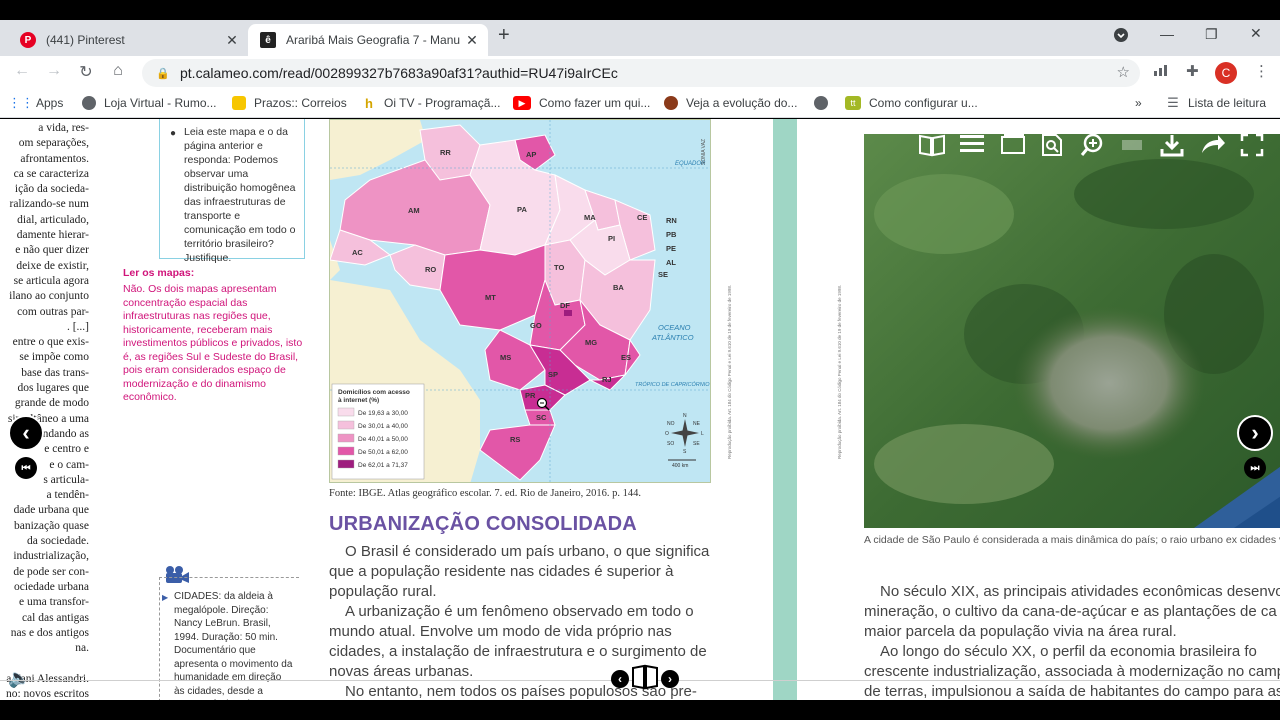  What do you see at coordinates (268, 40) in the screenshot?
I see `calameo-icon: ê` at bounding box center [268, 40].